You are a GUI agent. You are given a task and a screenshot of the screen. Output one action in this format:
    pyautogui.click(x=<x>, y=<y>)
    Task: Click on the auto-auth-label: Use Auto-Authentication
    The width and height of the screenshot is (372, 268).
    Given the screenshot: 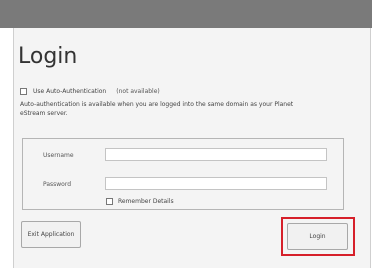 What is the action you would take?
    pyautogui.click(x=70, y=91)
    